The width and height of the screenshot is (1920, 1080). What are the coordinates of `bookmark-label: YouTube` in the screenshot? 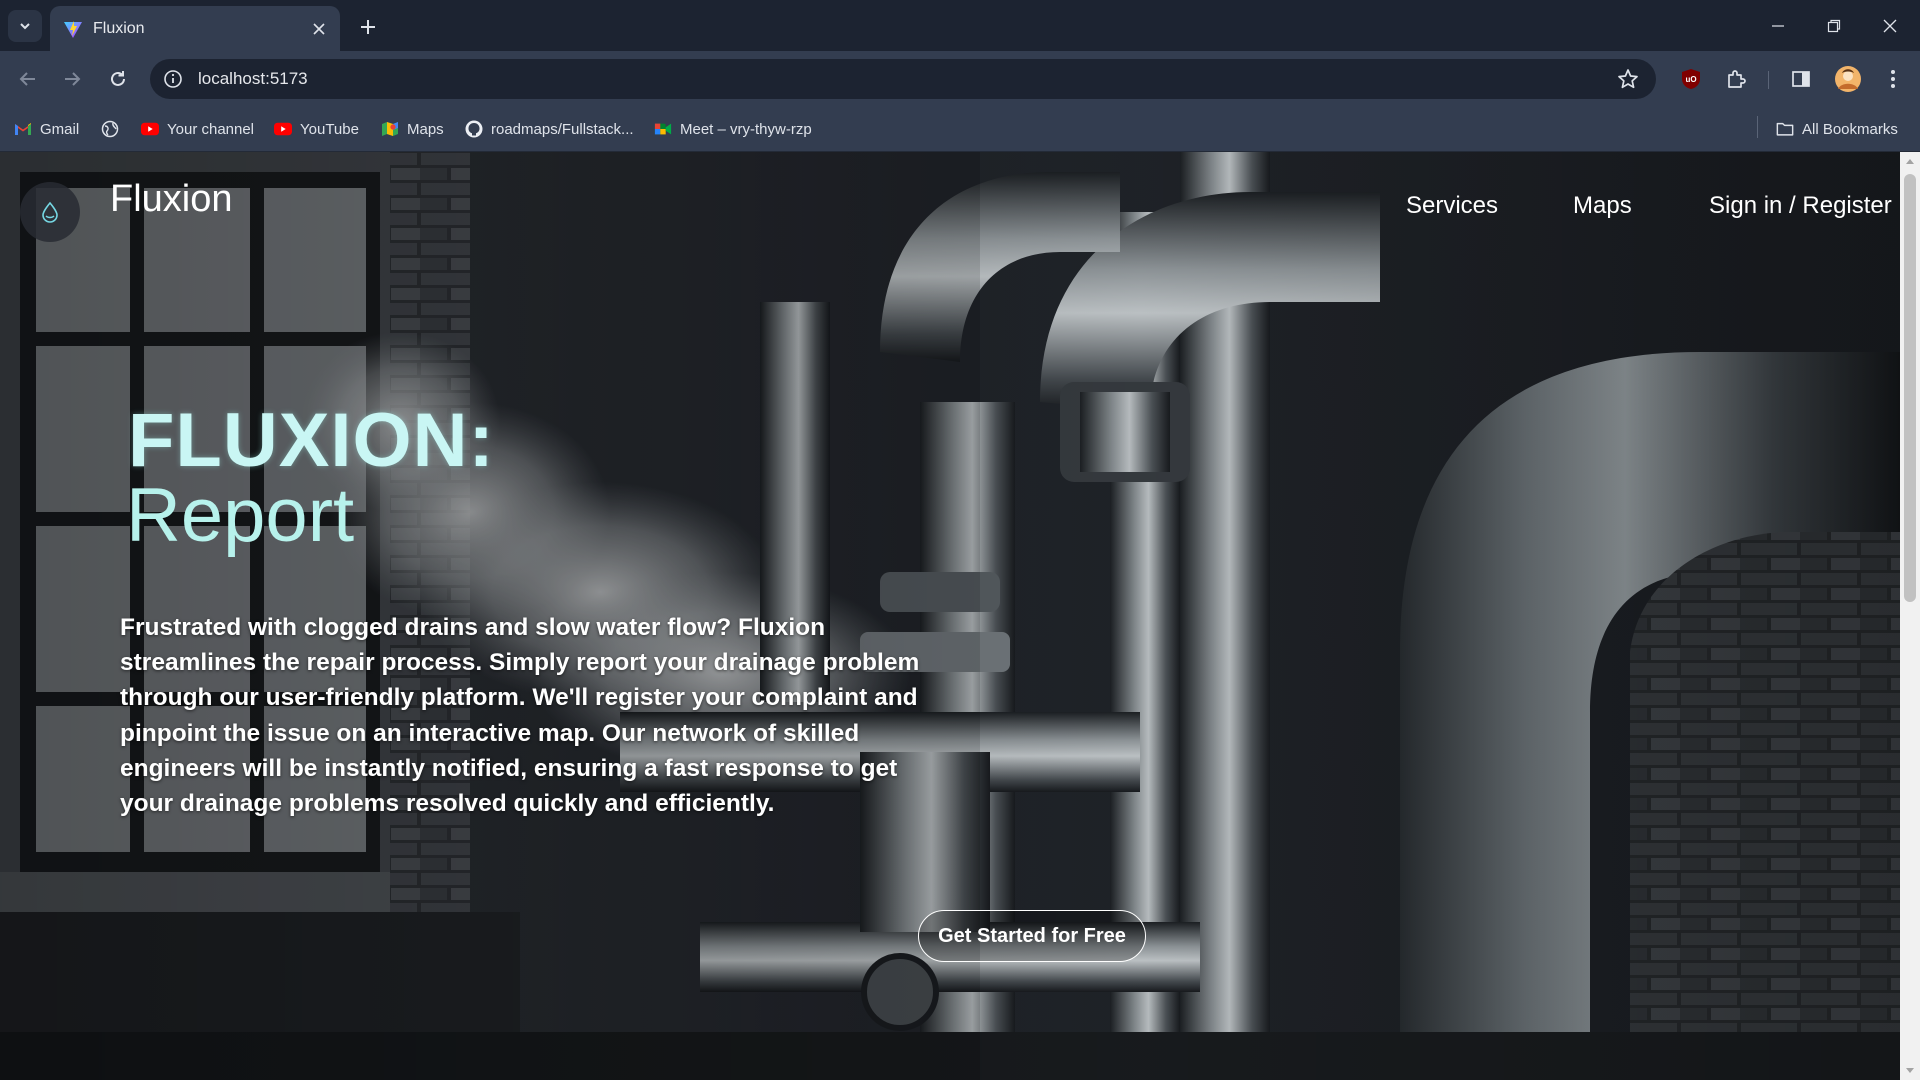 It's located at (329, 129).